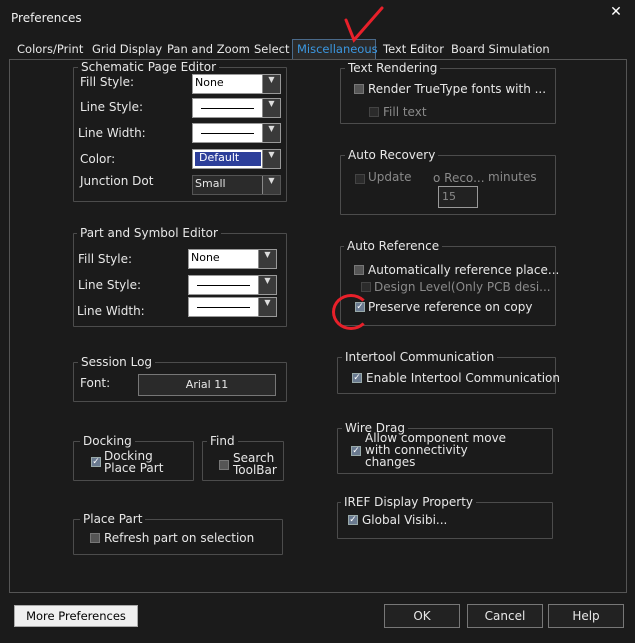  Describe the element at coordinates (223, 307) in the screenshot. I see `ps-line-width-preview` at that location.